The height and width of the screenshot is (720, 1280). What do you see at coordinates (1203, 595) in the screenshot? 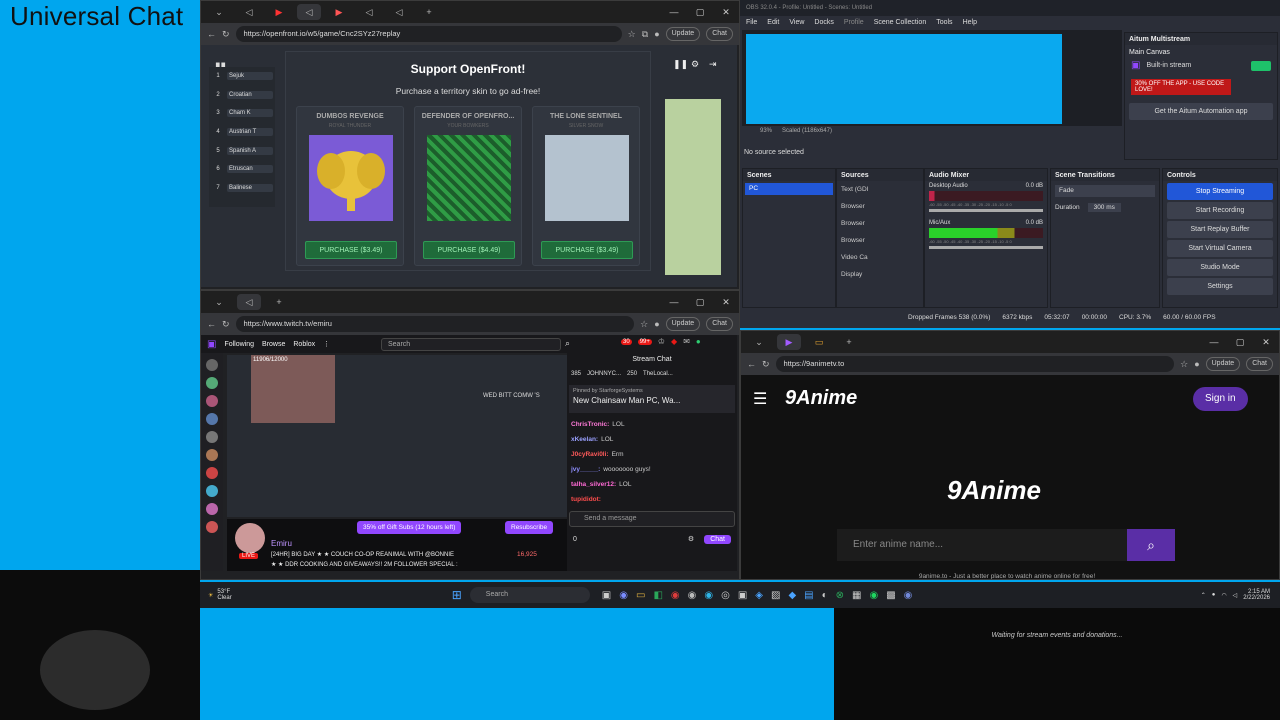
I see `tray-chevron-icon: ⌃` at bounding box center [1203, 595].